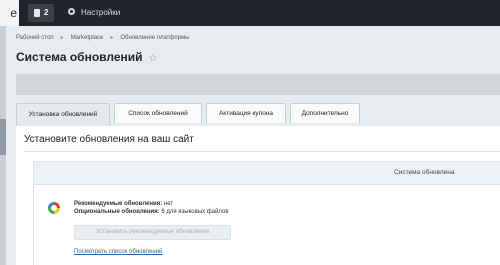  Describe the element at coordinates (117, 212) in the screenshot. I see `optional-updates-label: Опциональные обновления:` at that location.